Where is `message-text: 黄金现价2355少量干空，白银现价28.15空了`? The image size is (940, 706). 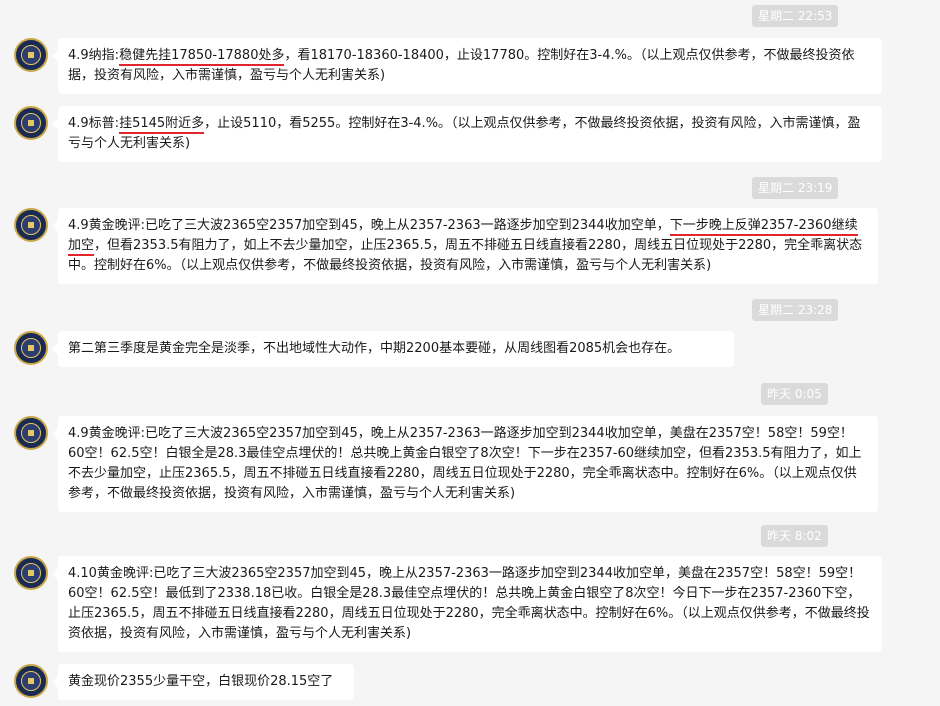
message-text: 黄金现价2355少量干空，白银现价28.15空了 is located at coordinates (201, 681).